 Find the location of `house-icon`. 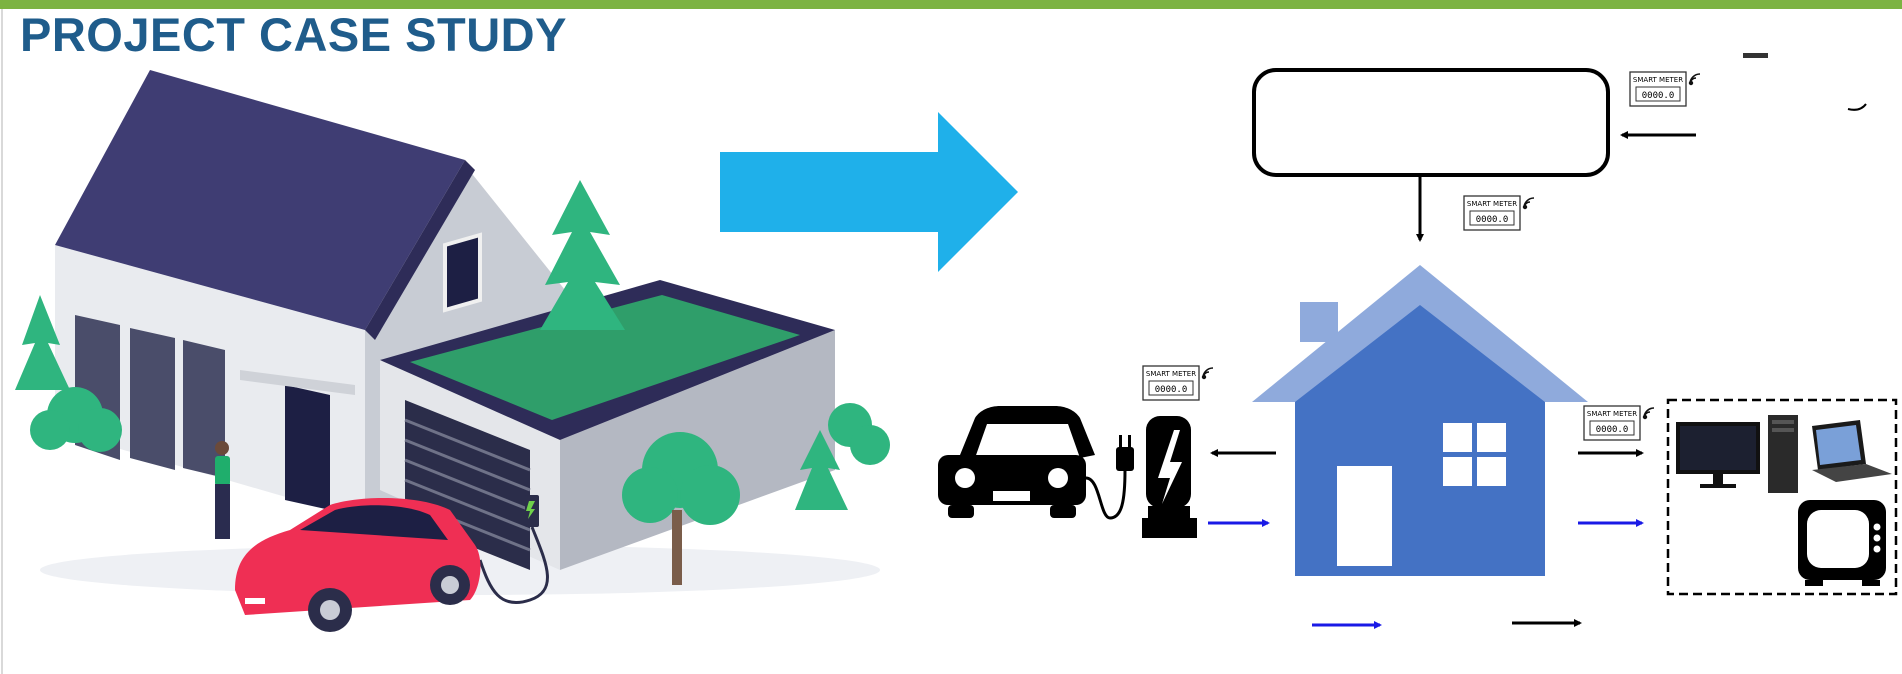

house-icon is located at coordinates (1420, 420).